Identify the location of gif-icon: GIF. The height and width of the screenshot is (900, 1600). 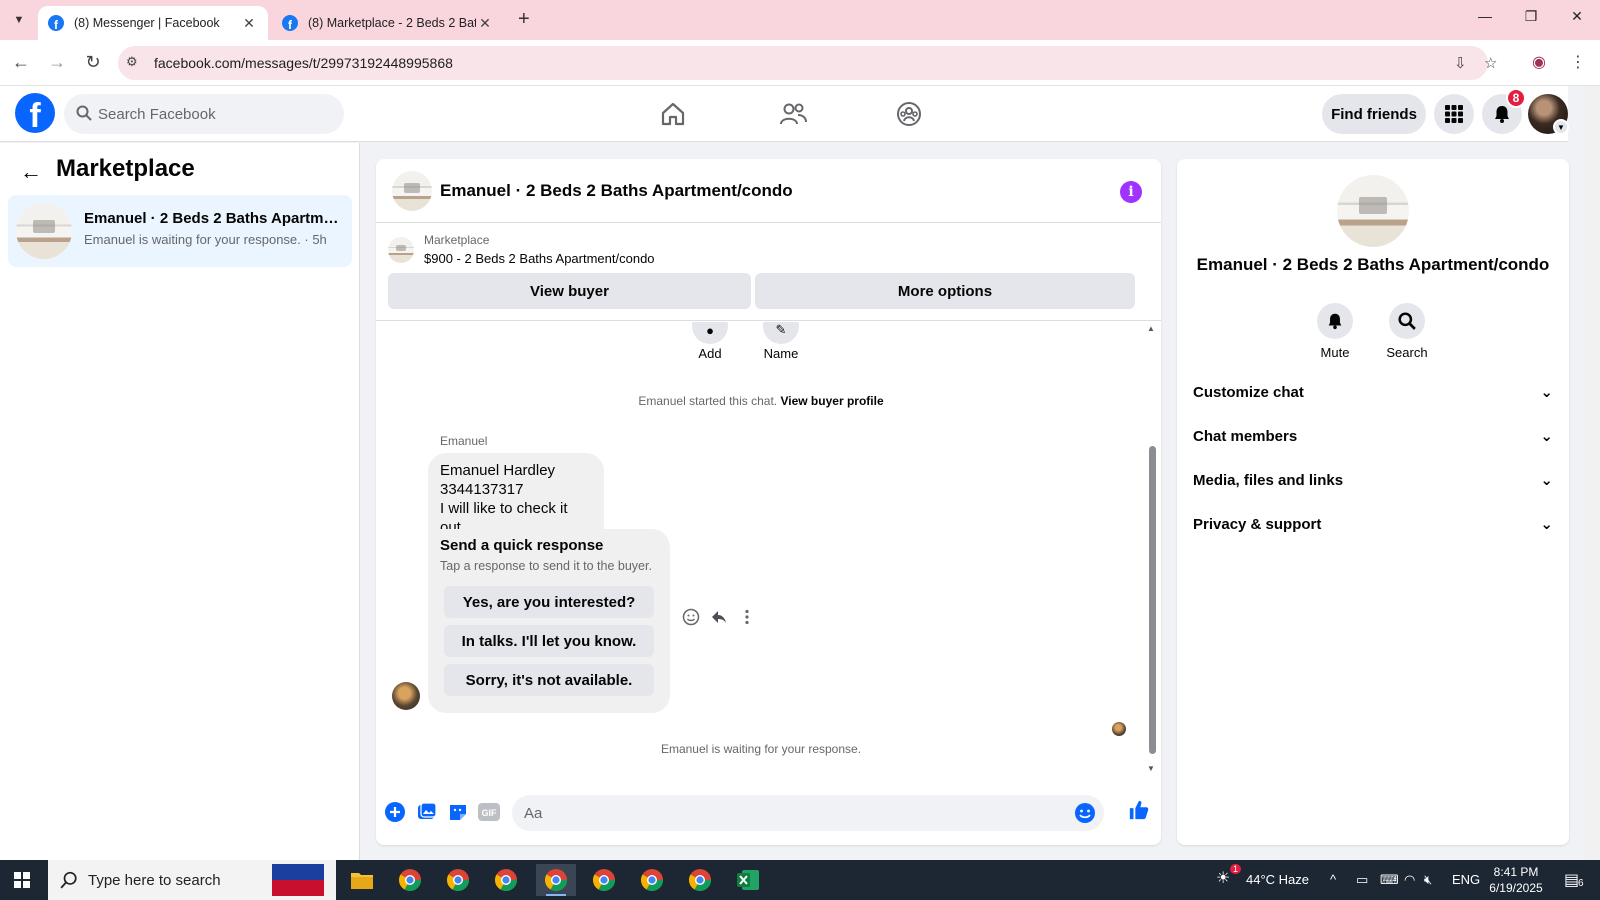
(489, 812).